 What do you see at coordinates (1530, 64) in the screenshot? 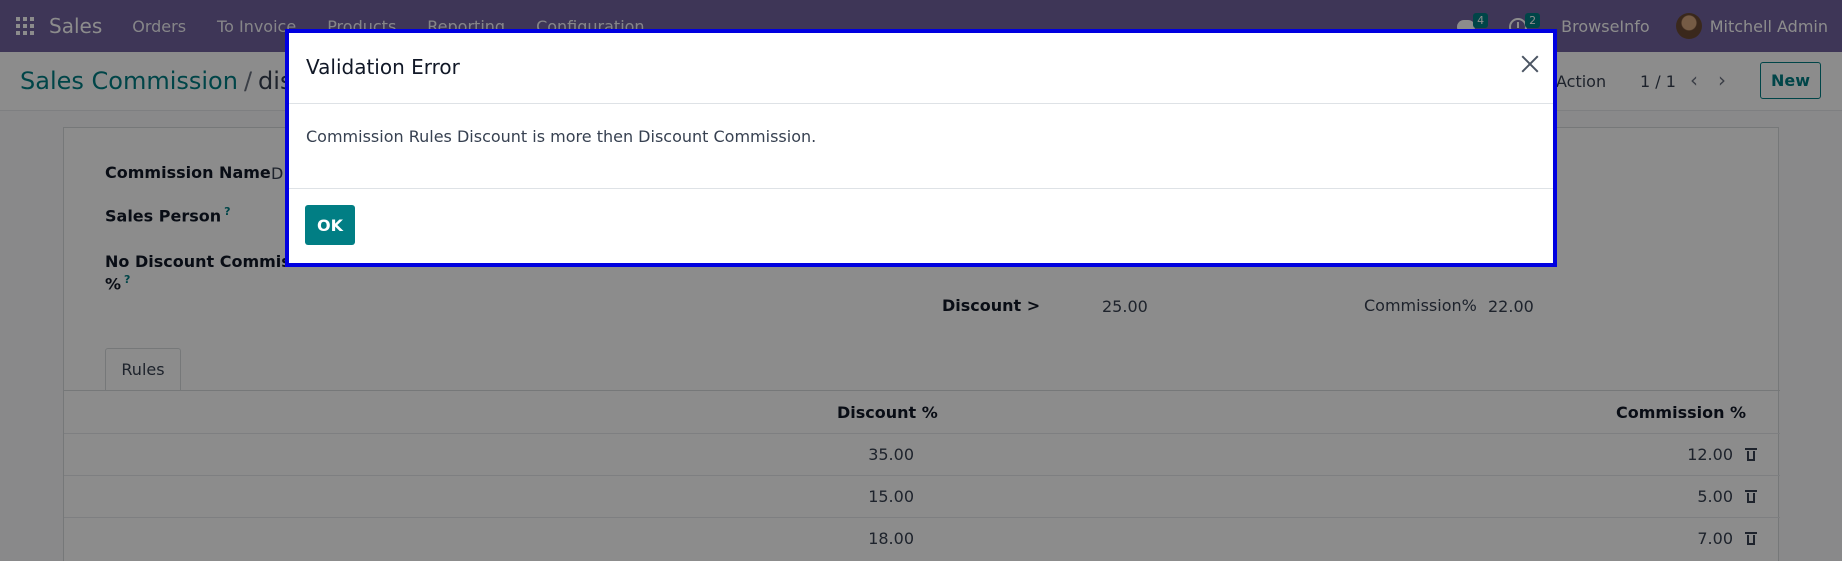
I see `close-icon` at bounding box center [1530, 64].